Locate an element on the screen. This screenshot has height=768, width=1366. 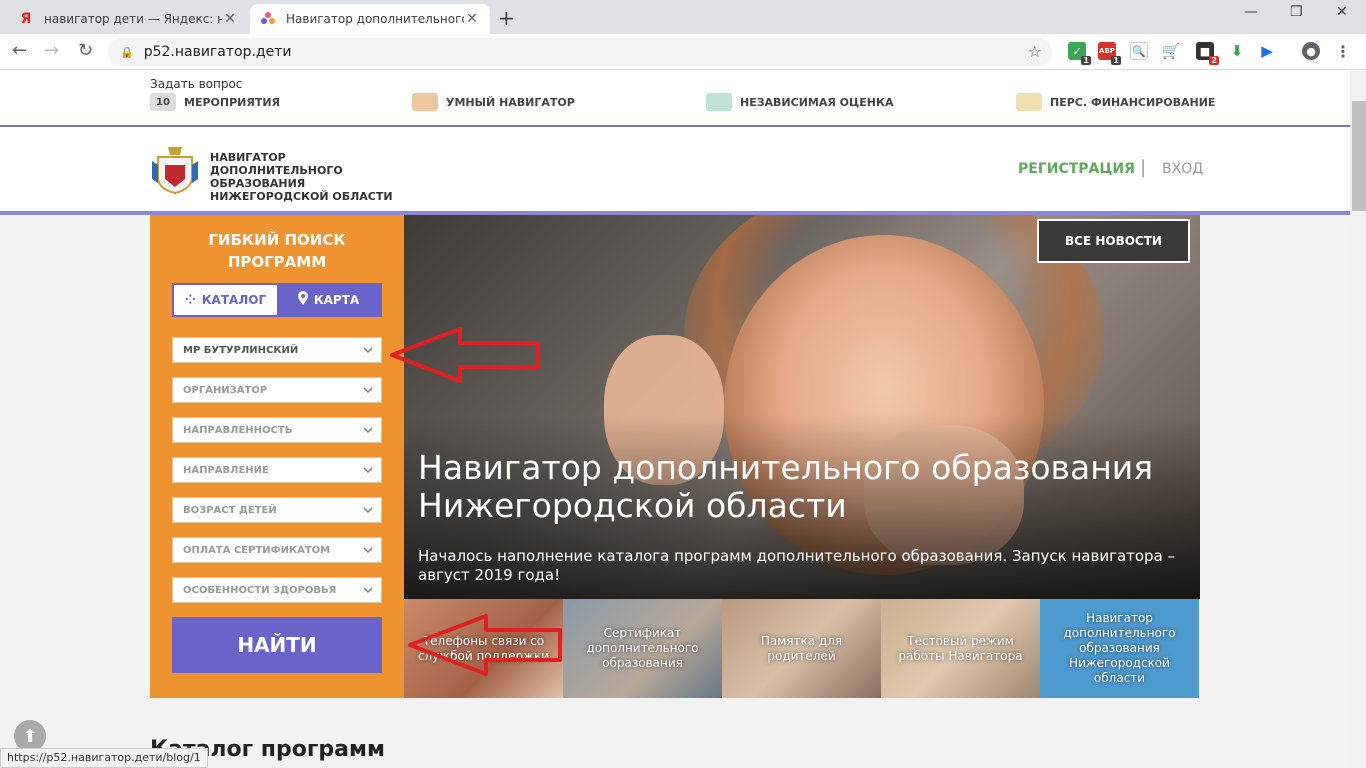
extension-download-icon: ⬇ is located at coordinates (1237, 51).